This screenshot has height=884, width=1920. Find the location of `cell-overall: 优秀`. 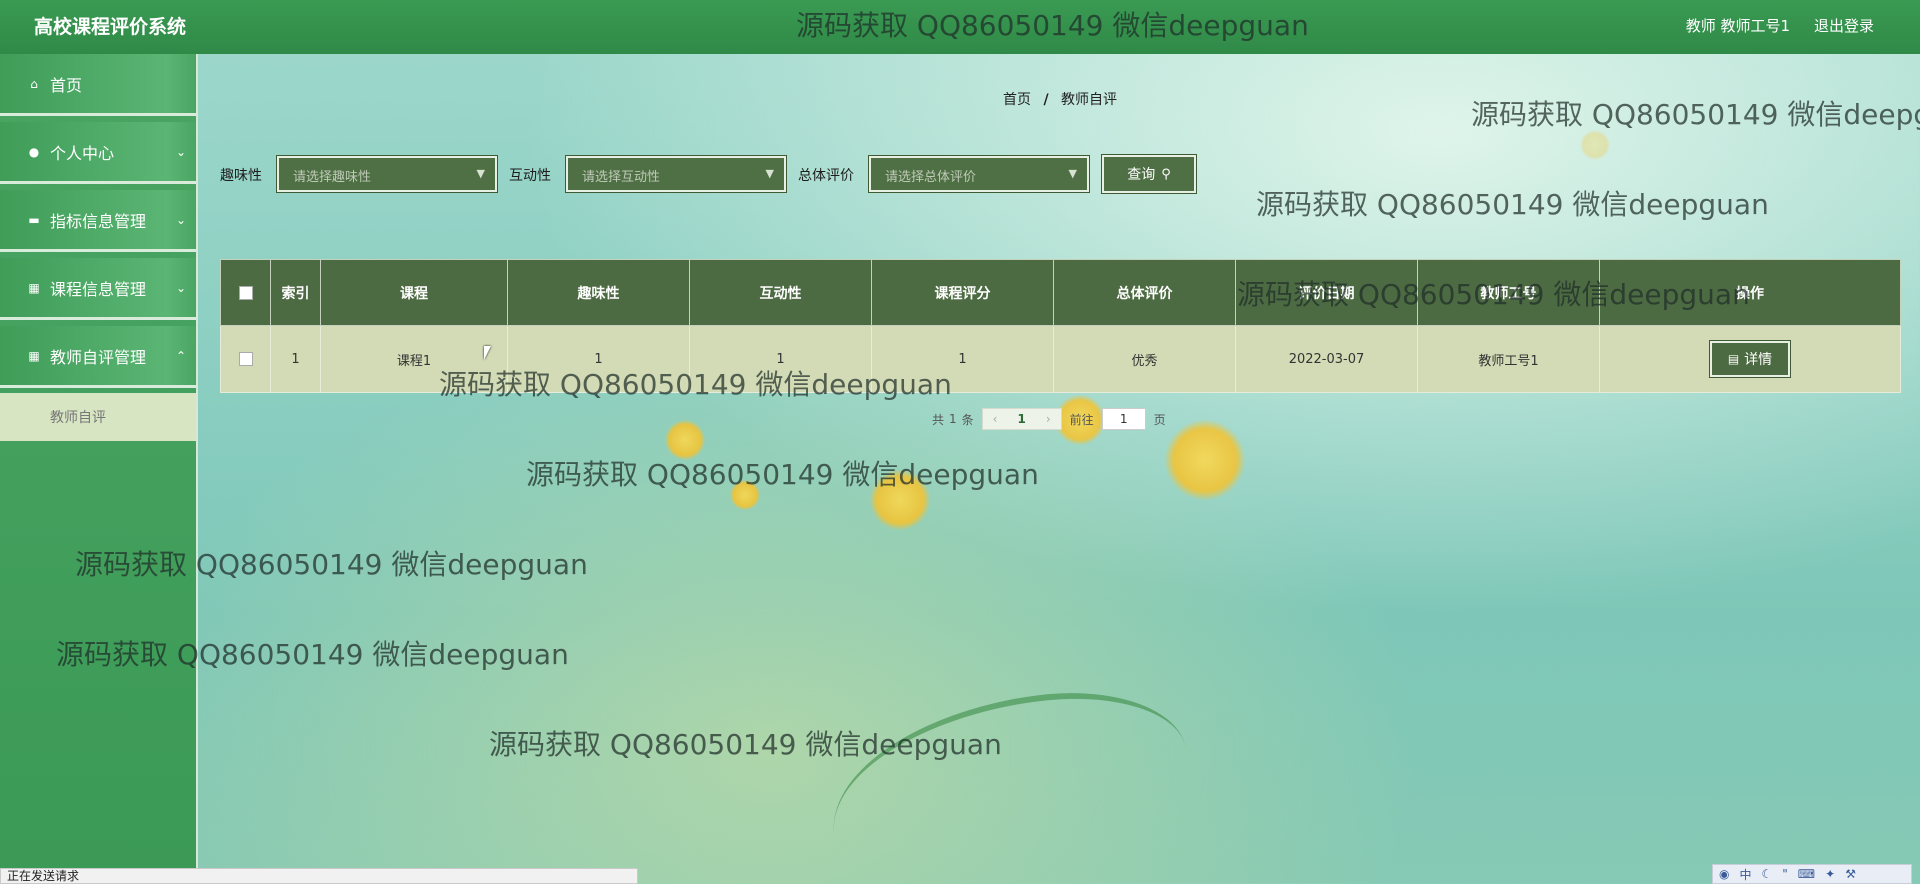

cell-overall: 优秀 is located at coordinates (1144, 359).